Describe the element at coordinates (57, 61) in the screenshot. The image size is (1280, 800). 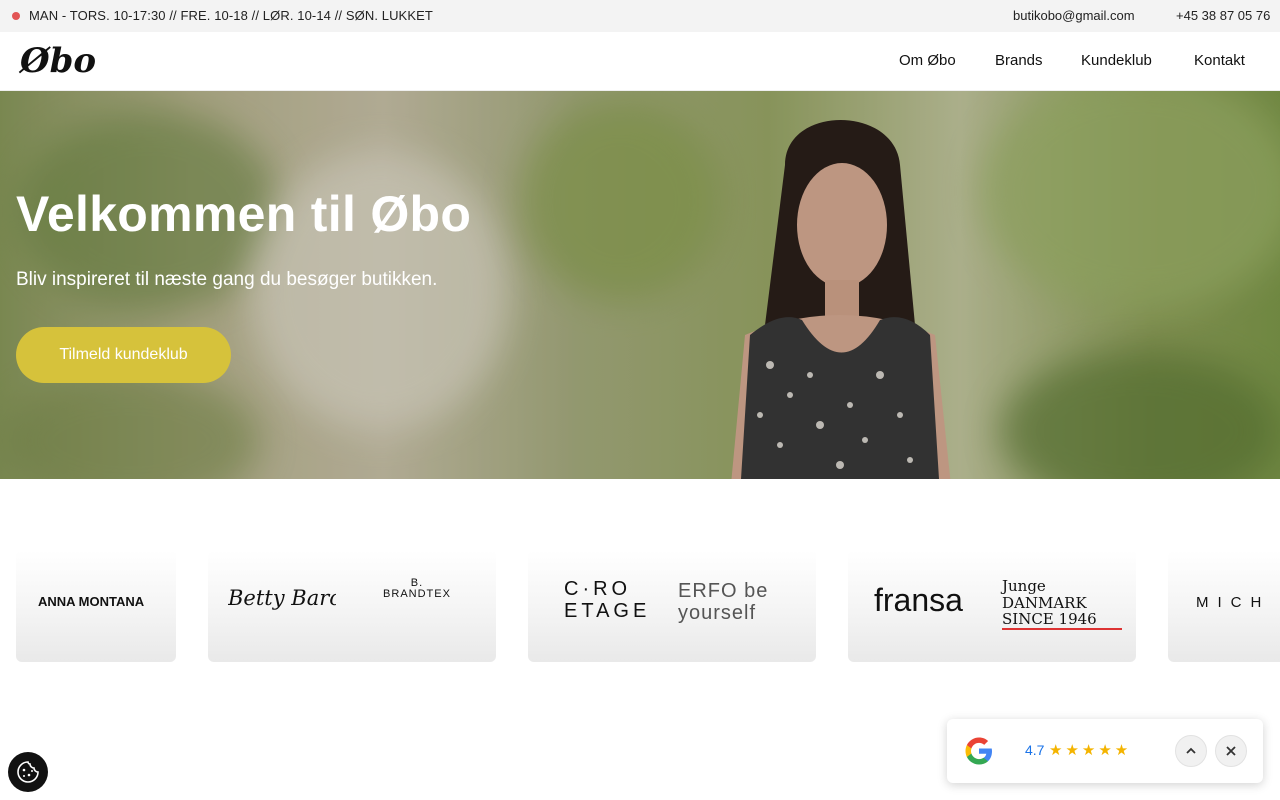
I see `logo-text: Øbo` at that location.